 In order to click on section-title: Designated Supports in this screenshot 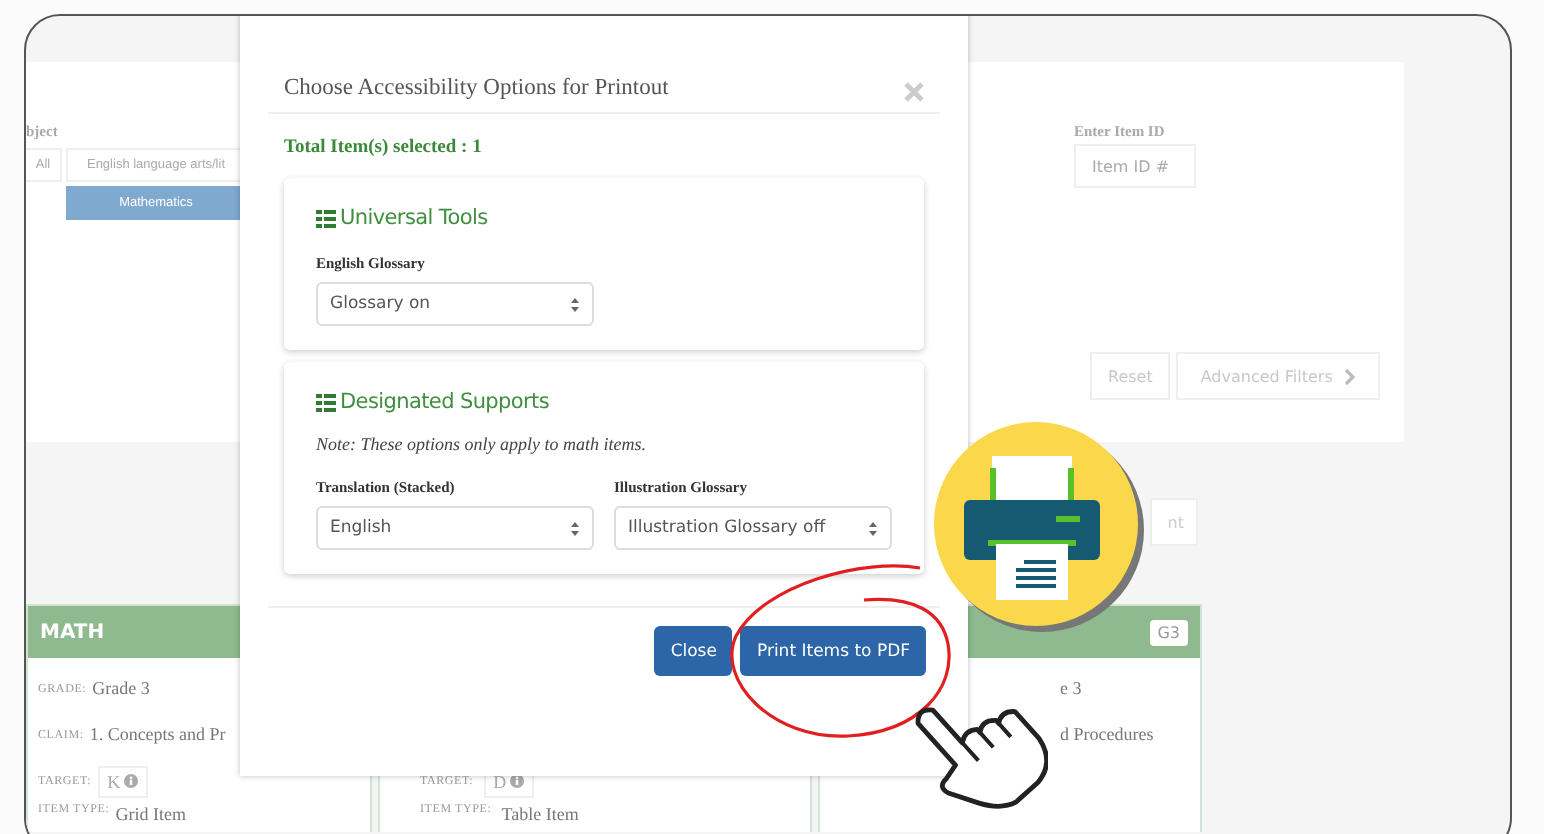, I will do `click(445, 402)`.